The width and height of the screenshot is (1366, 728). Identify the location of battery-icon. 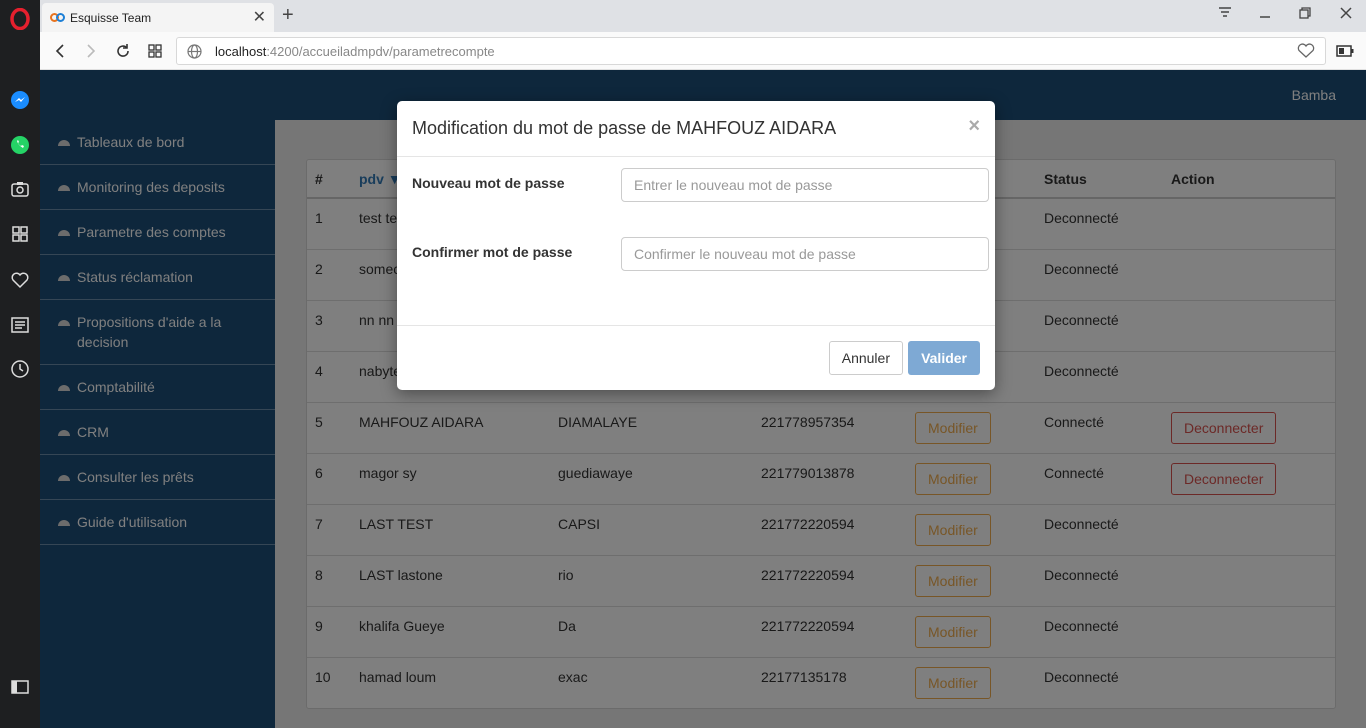
(1345, 51).